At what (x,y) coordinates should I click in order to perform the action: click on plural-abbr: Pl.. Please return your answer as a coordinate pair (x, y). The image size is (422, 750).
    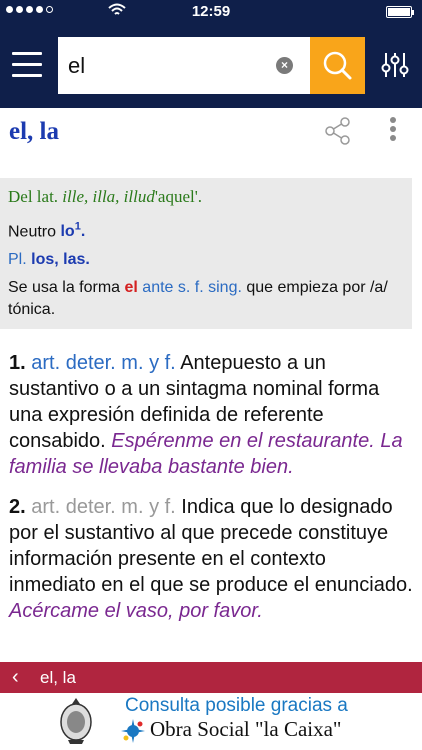
    Looking at the image, I should click on (17, 259).